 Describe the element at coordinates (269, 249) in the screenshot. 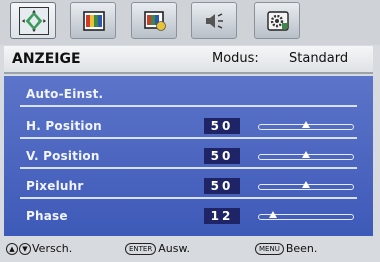

I see `menu-key-icon: MENU` at that location.